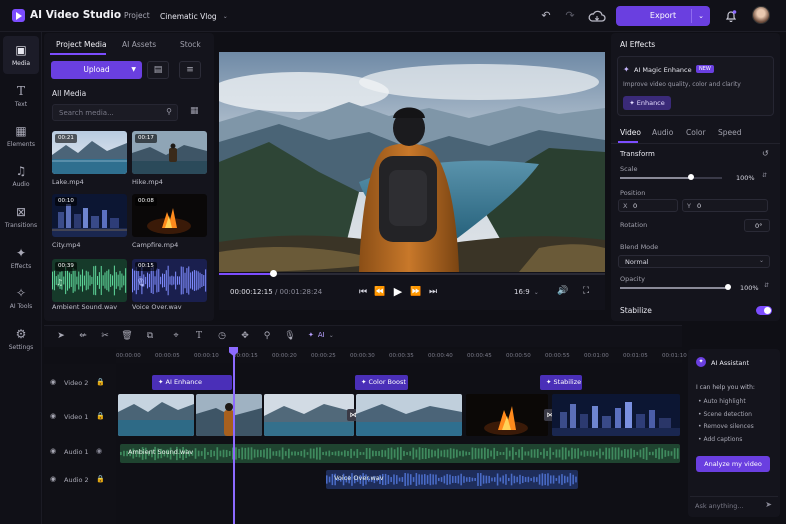 Image resolution: width=786 pixels, height=524 pixels. What do you see at coordinates (561, 382) in the screenshot?
I see `effect-clip-stabilize: ✦ Stabilize` at bounding box center [561, 382].